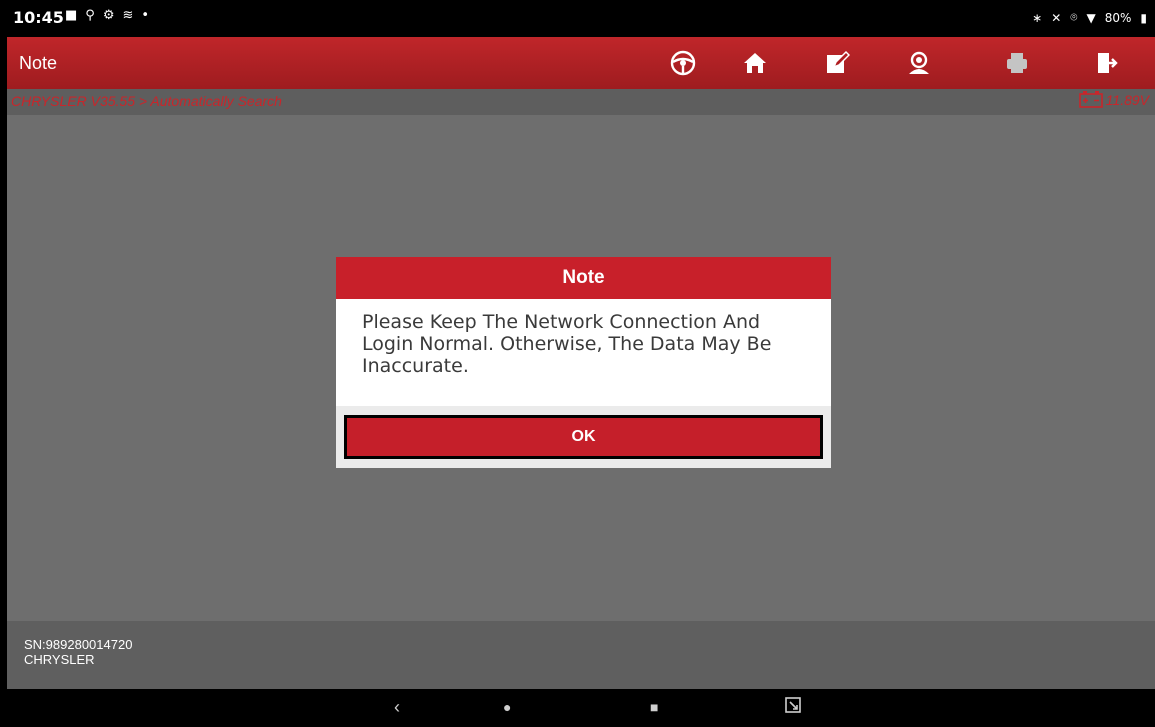 The height and width of the screenshot is (727, 1155). I want to click on page-title: Note, so click(38, 63).